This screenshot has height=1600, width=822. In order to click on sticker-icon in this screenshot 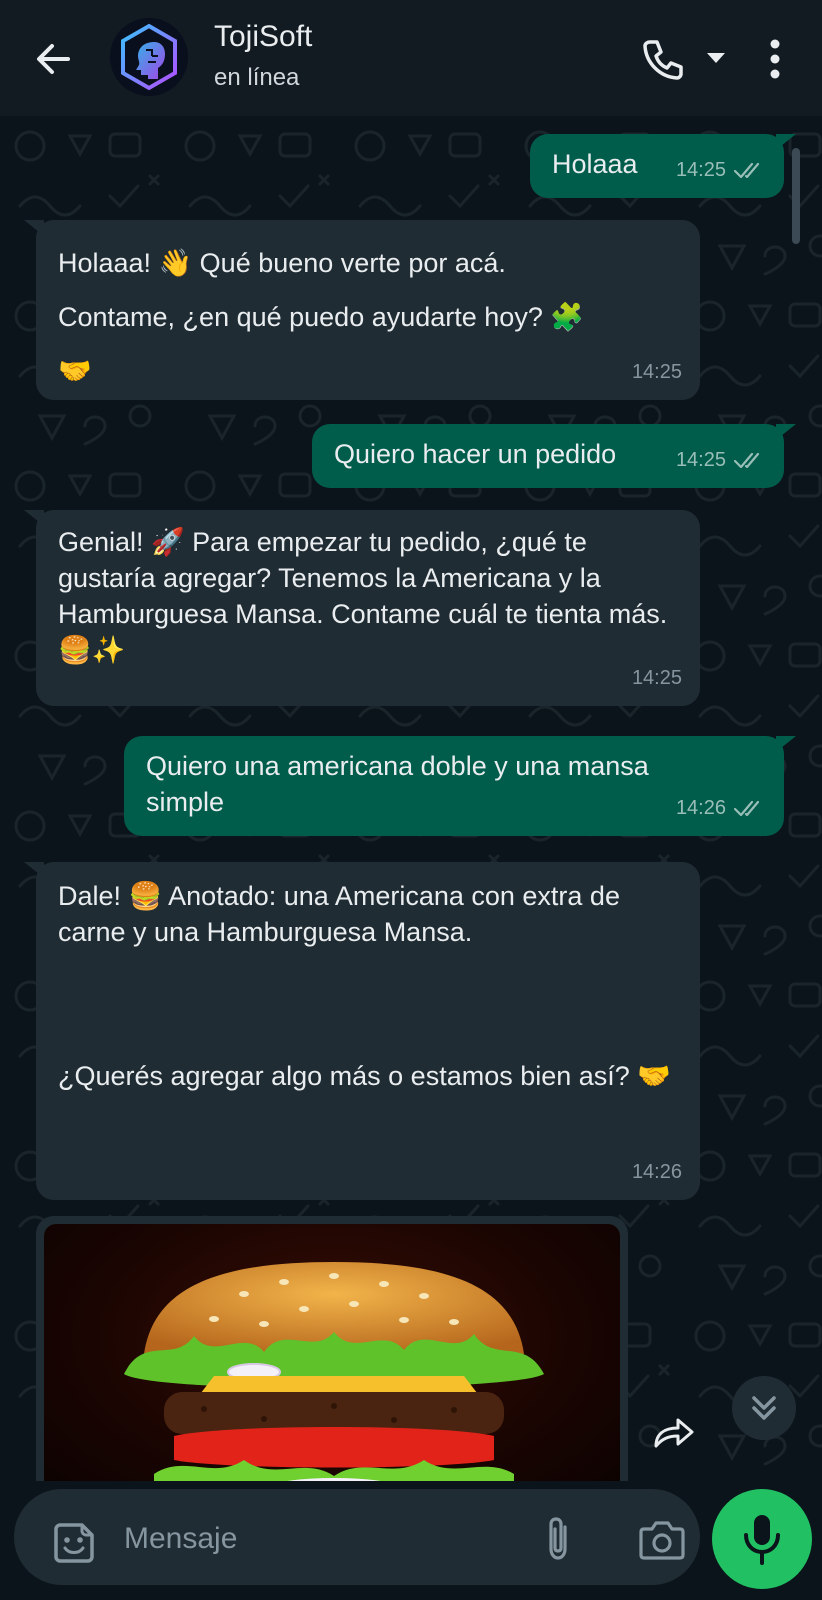, I will do `click(74, 1543)`.